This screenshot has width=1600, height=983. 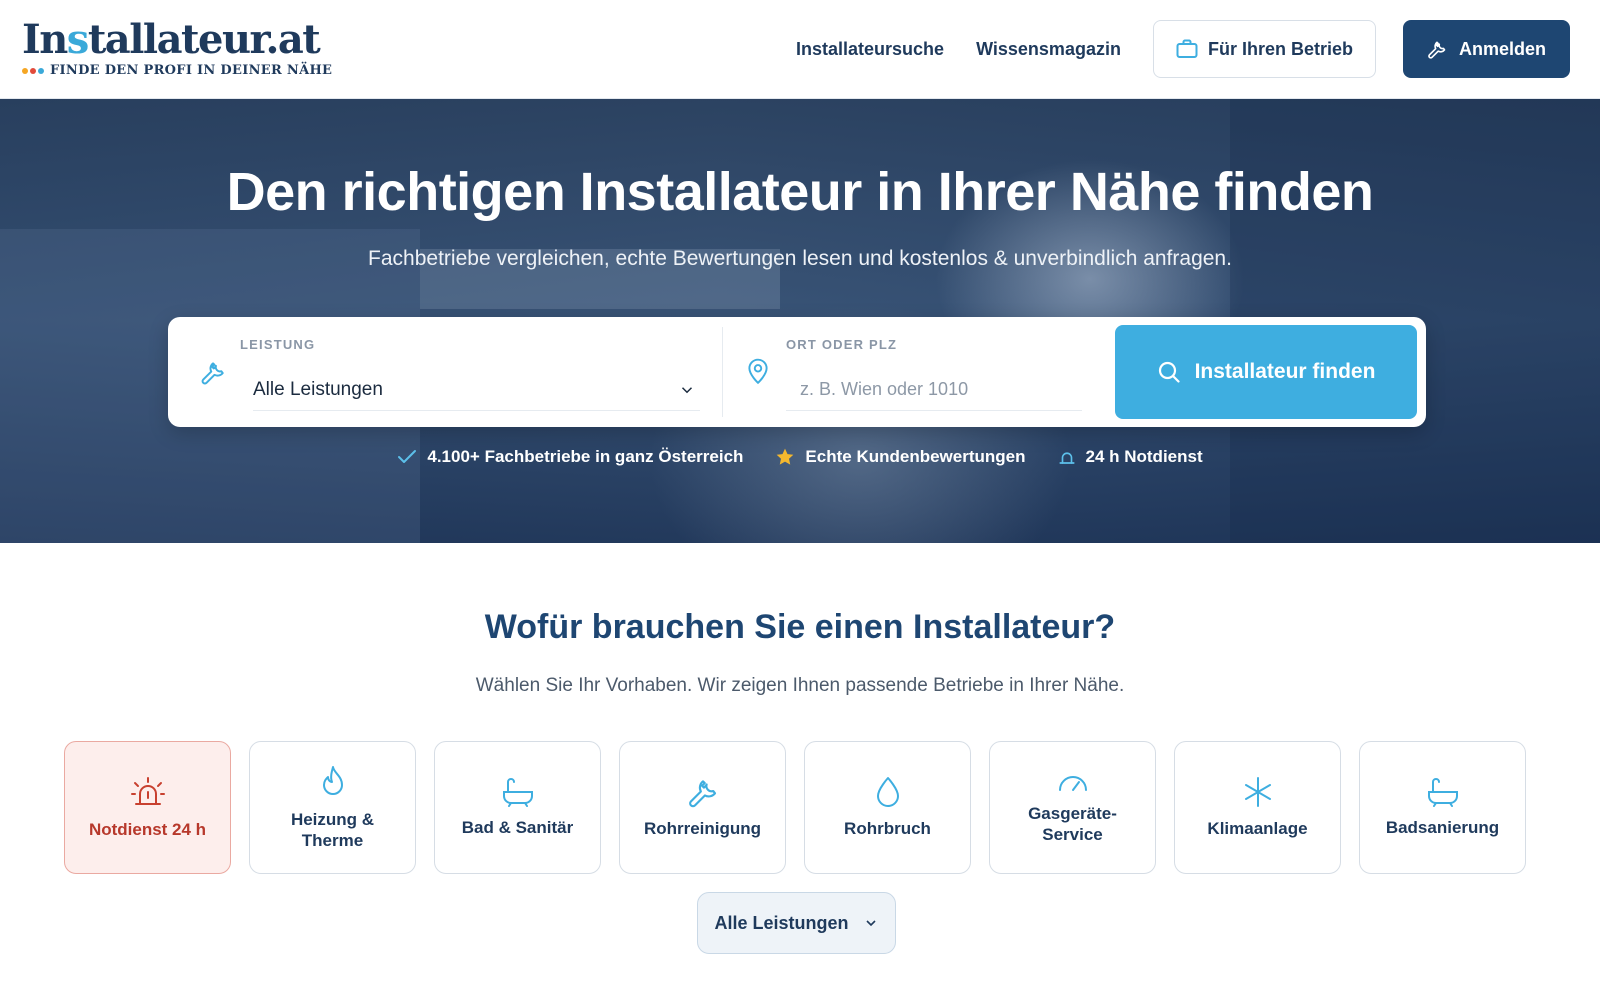 What do you see at coordinates (842, 344) in the screenshot?
I see `location-field-label: ORT ODER PLZ` at bounding box center [842, 344].